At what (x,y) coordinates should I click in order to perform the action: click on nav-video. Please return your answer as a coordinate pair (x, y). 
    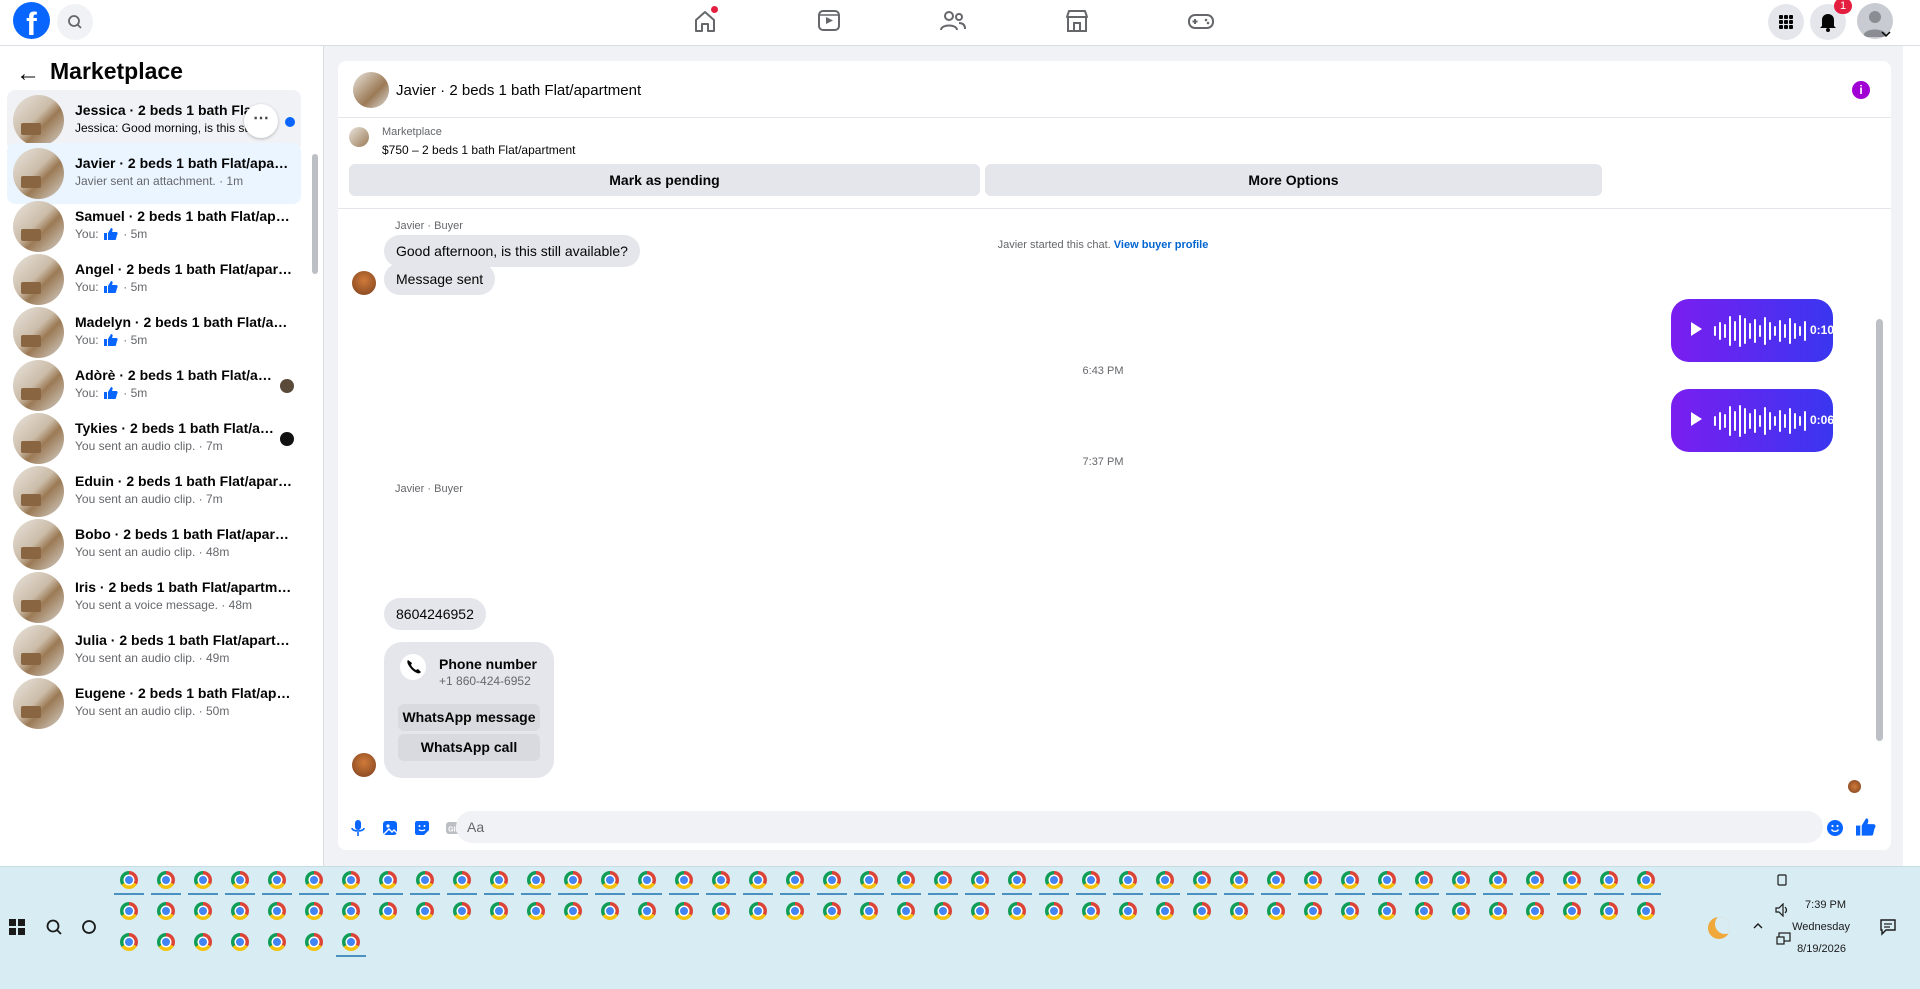
    Looking at the image, I should click on (829, 21).